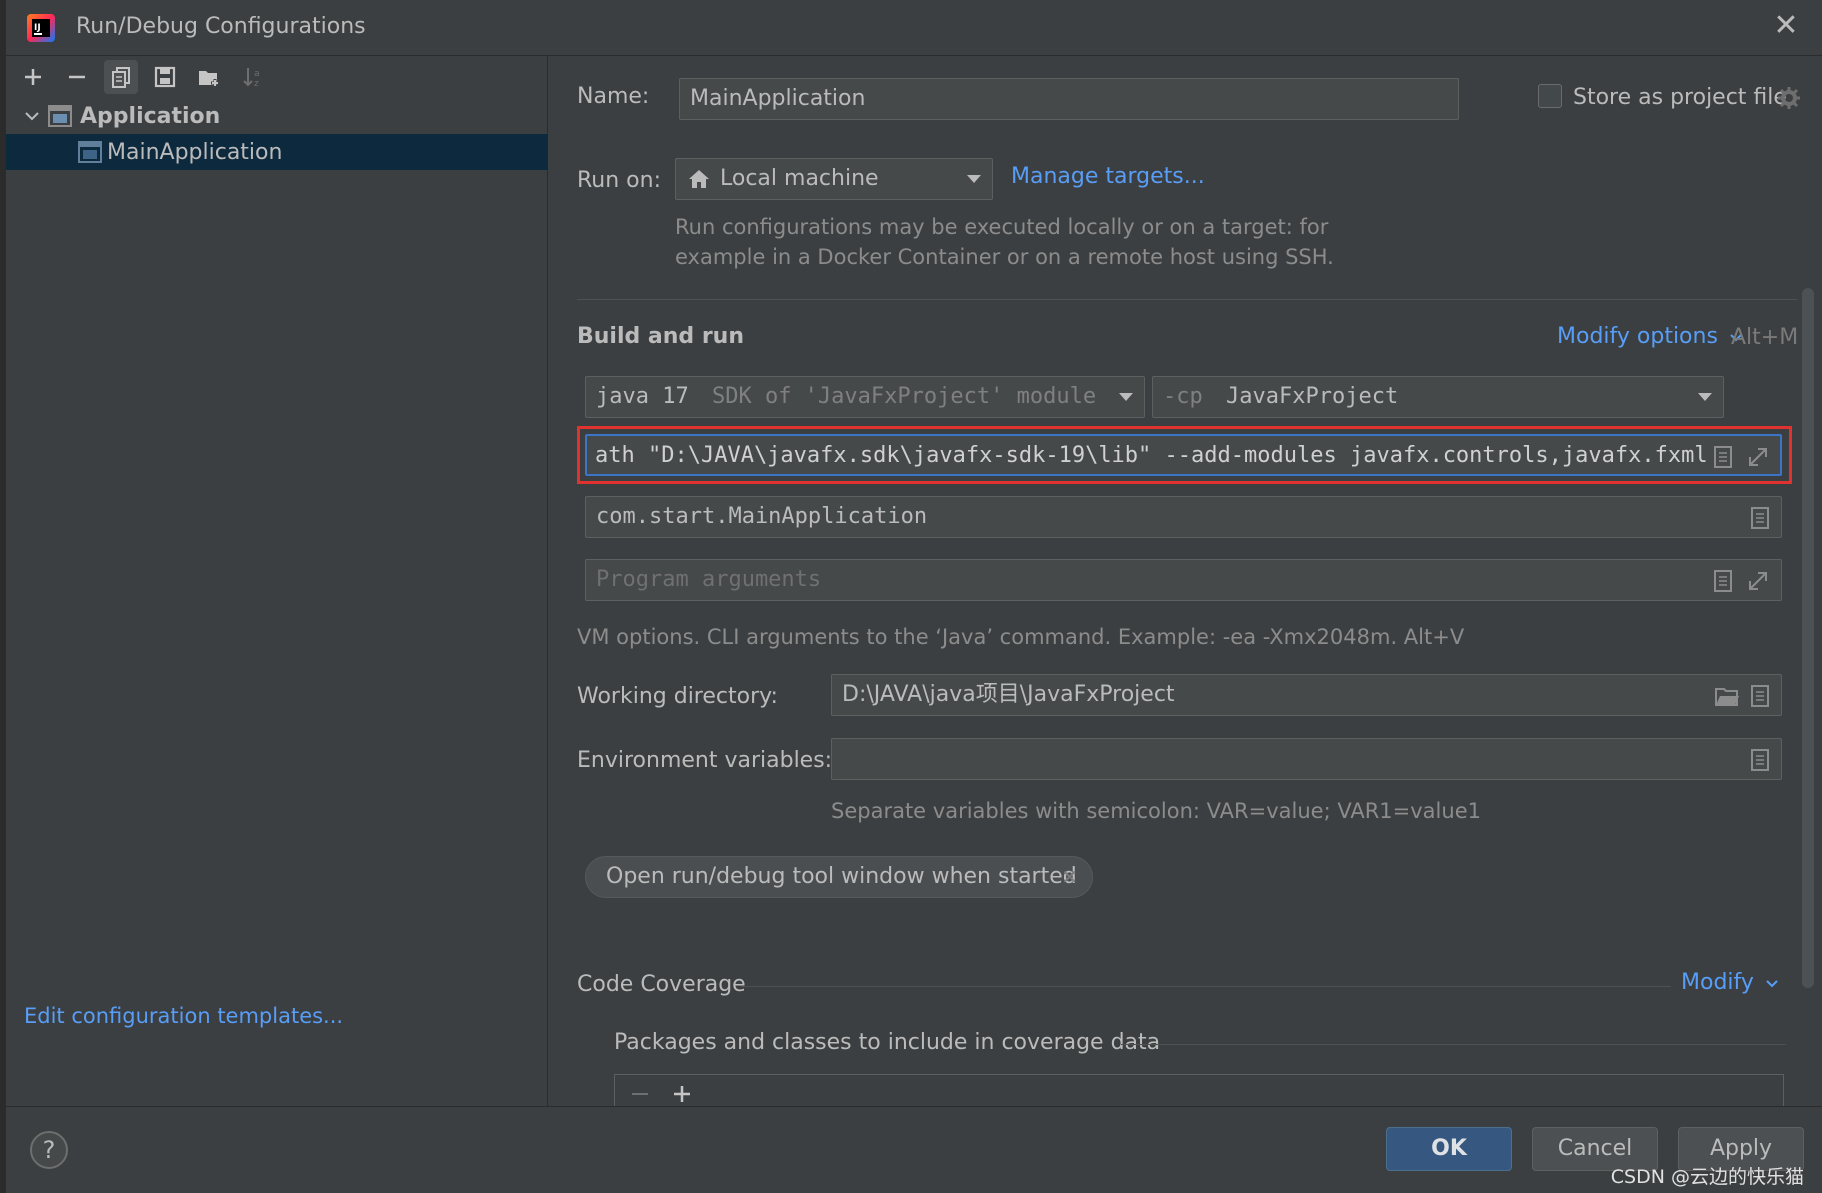  What do you see at coordinates (195, 152) in the screenshot?
I see `tree-item-label: MainApplication` at bounding box center [195, 152].